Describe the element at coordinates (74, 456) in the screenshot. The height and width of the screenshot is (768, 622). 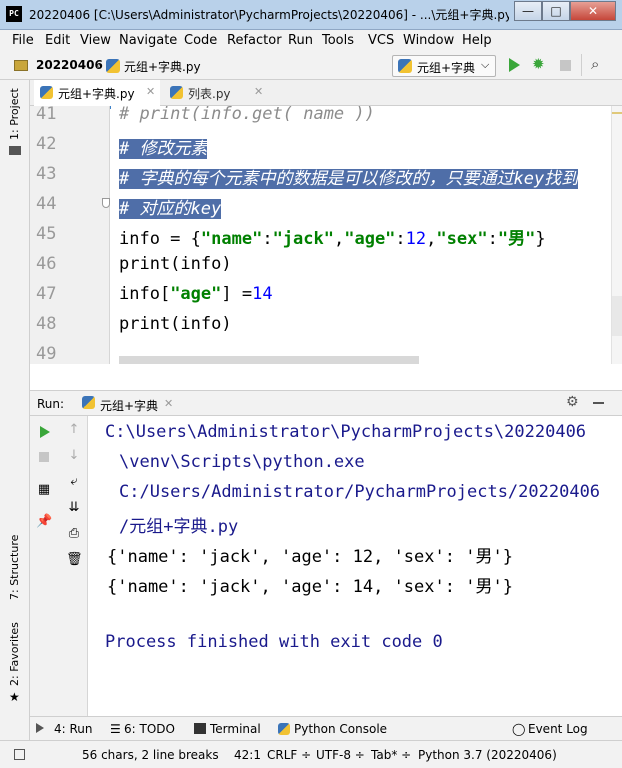
I see `down-arrow-icon: ↓` at that location.